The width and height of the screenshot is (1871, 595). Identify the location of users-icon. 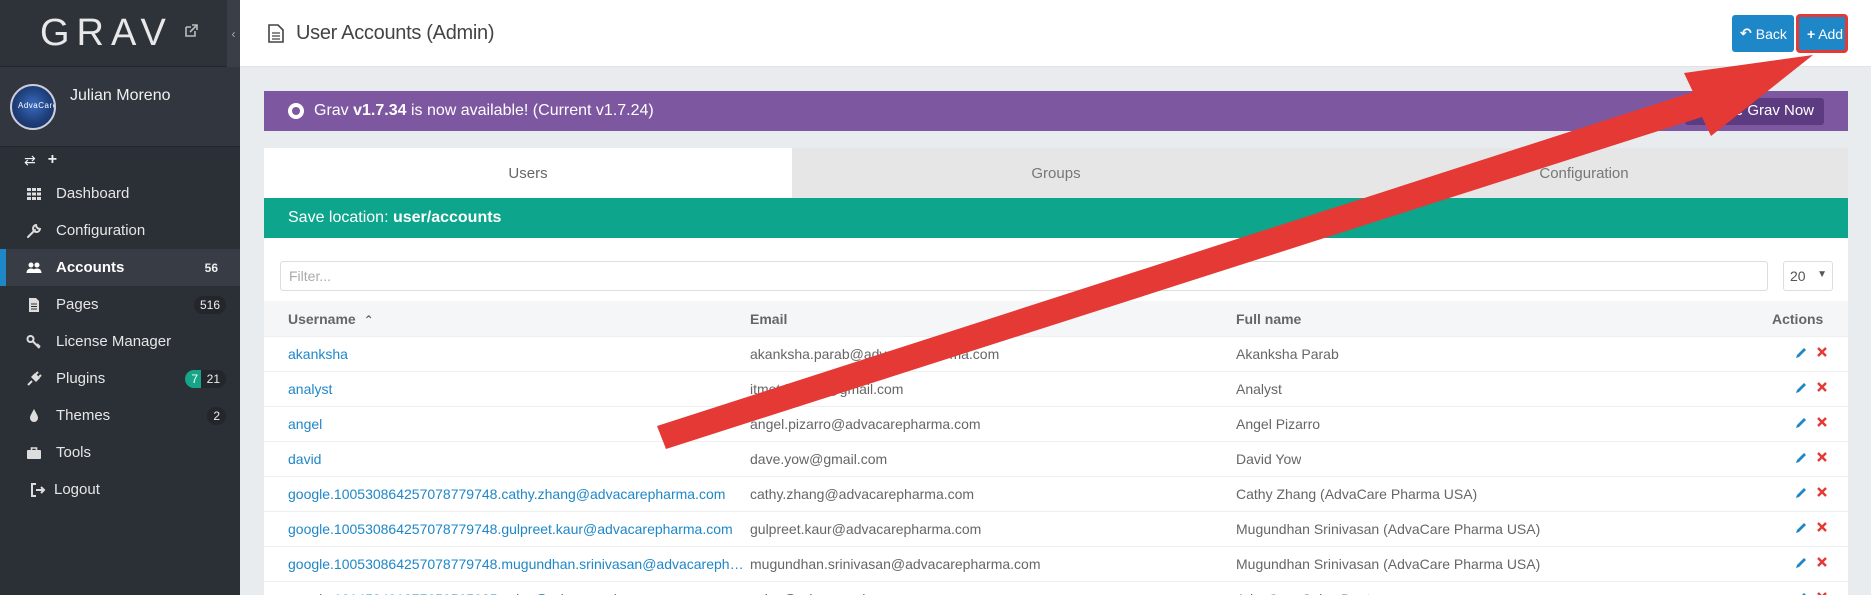
(34, 267).